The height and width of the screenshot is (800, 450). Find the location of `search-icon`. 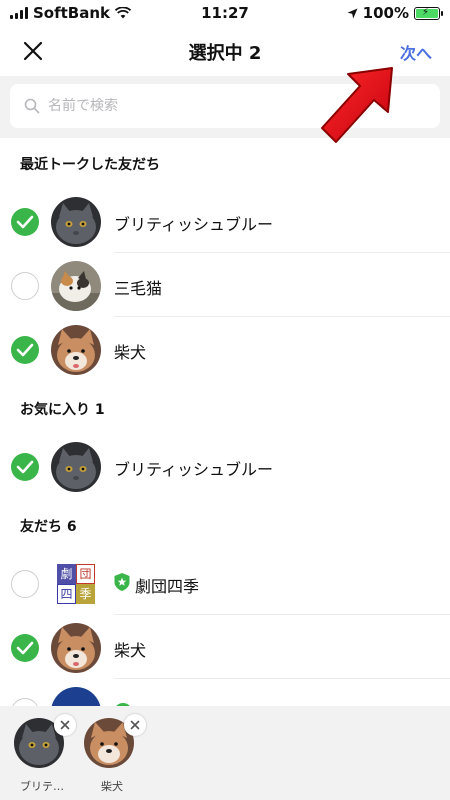

search-icon is located at coordinates (32, 106).